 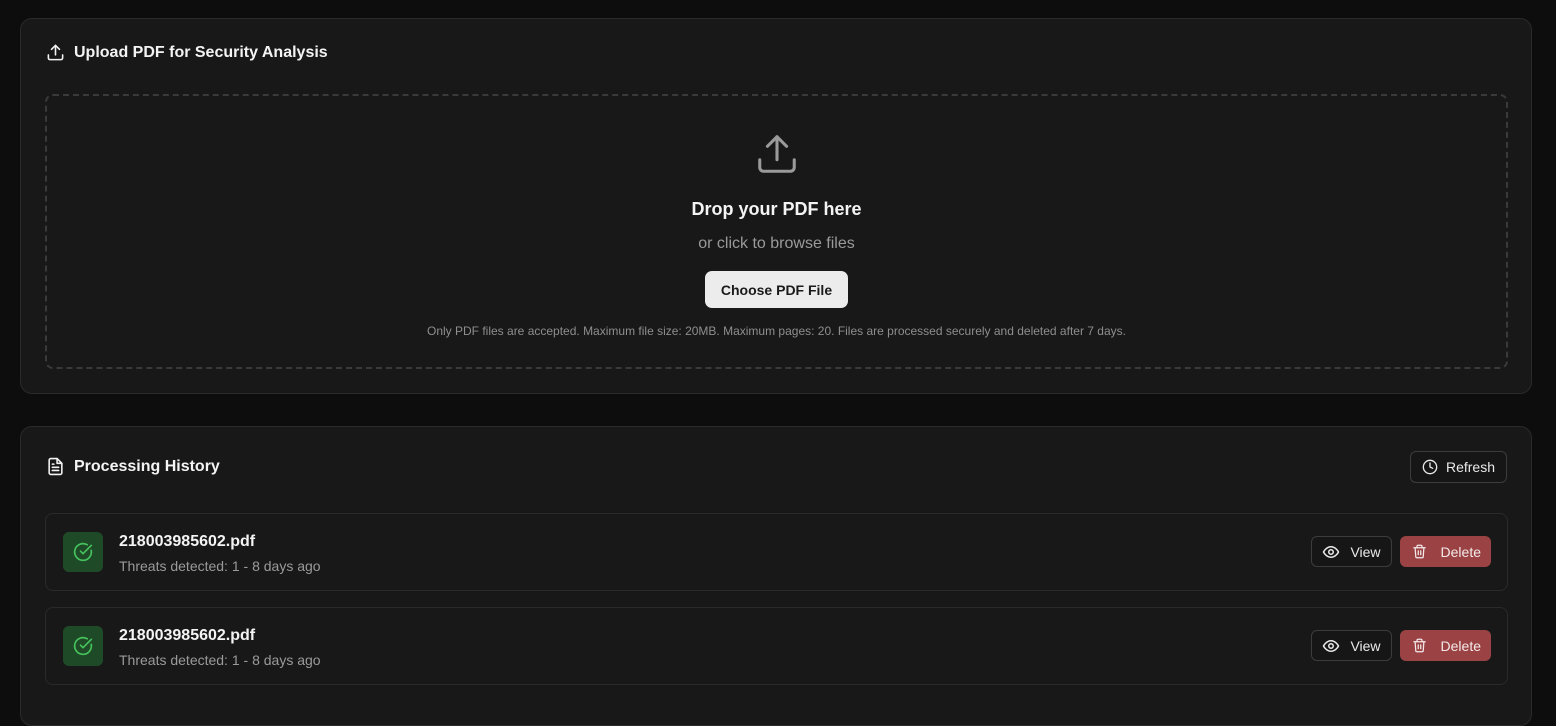 I want to click on history-card-title: Processing History, so click(x=147, y=466).